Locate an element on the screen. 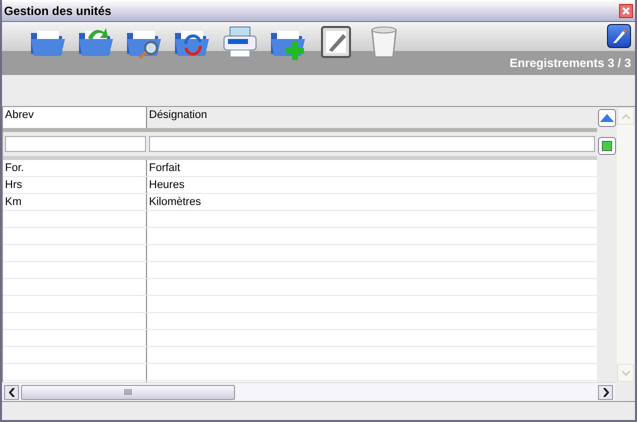 The width and height of the screenshot is (637, 422). table-cell: Hrs is located at coordinates (75, 185).